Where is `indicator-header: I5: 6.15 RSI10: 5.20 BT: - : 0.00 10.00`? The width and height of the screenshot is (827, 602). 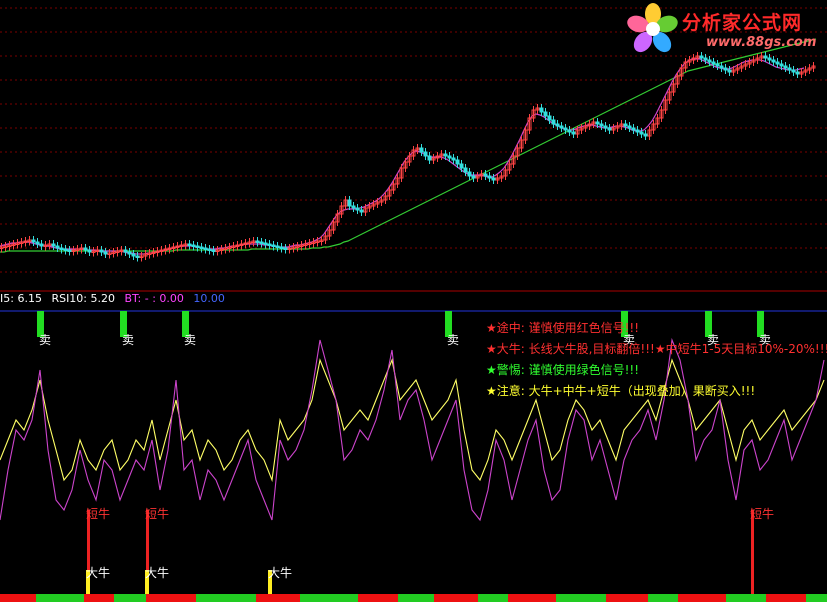 indicator-header: I5: 6.15 RSI10: 5.20 BT: - : 0.00 10.00 is located at coordinates (115, 299).